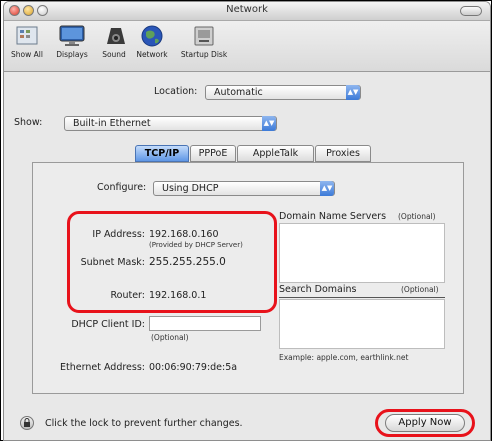  Describe the element at coordinates (343, 153) in the screenshot. I see `tab-proxies: Proxies` at that location.